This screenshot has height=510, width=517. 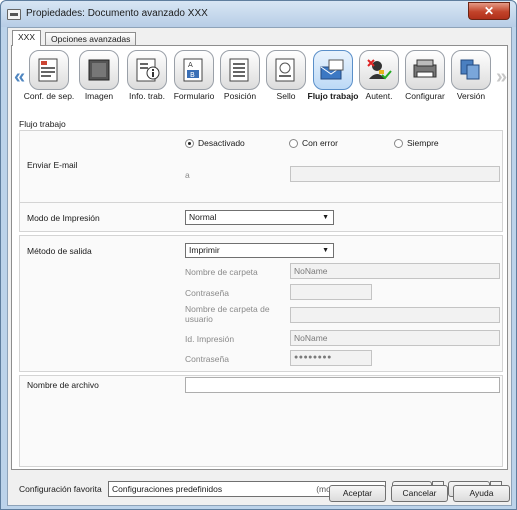 I want to click on filename-field, so click(x=342, y=385).